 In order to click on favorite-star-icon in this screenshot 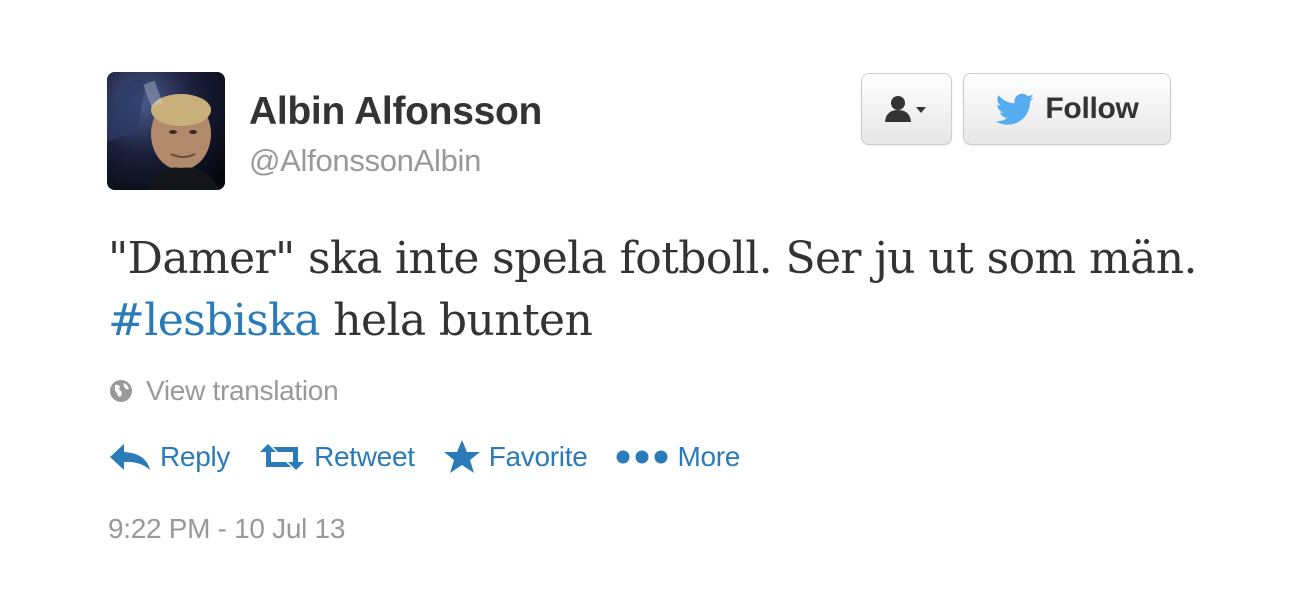, I will do `click(461, 456)`.